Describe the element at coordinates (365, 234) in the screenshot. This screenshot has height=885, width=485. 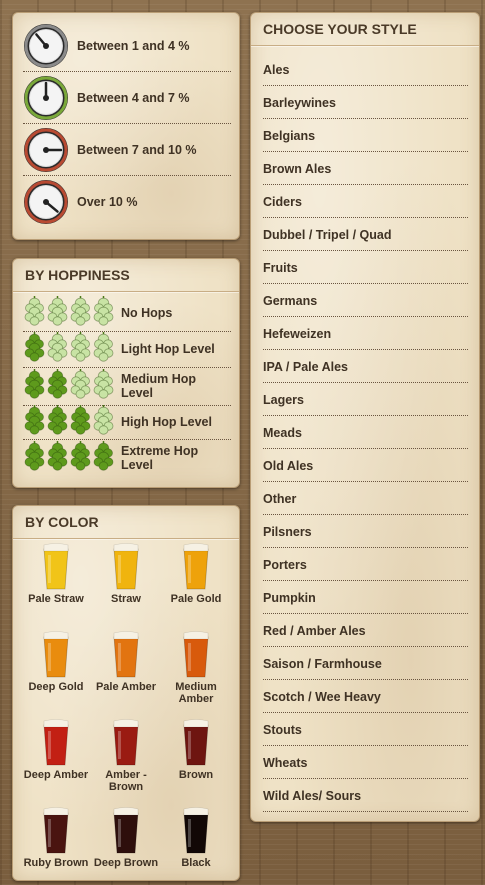
I see `style-item: Dubbel / Tripel / Quad` at that location.